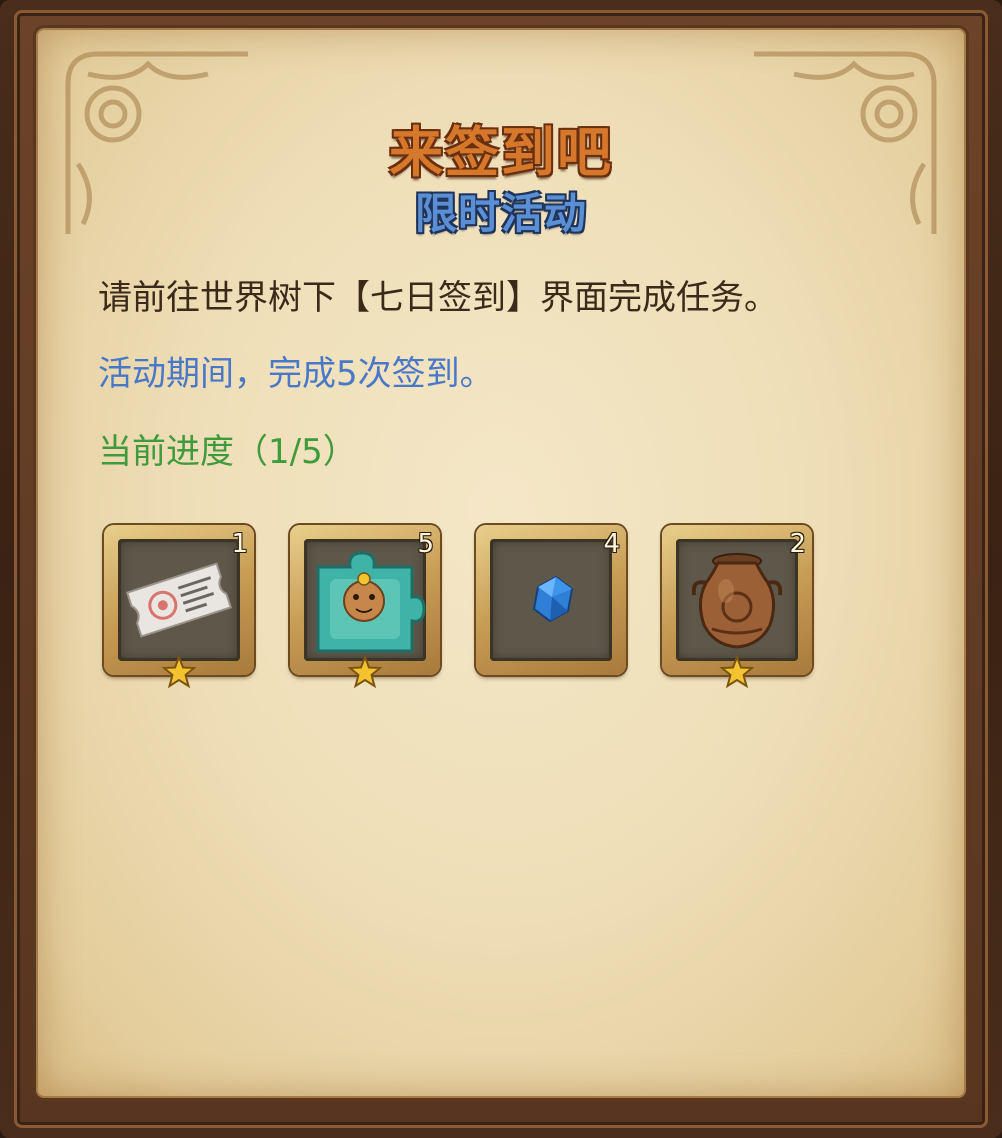 The height and width of the screenshot is (1138, 1002). I want to click on reward-count: 5, so click(425, 544).